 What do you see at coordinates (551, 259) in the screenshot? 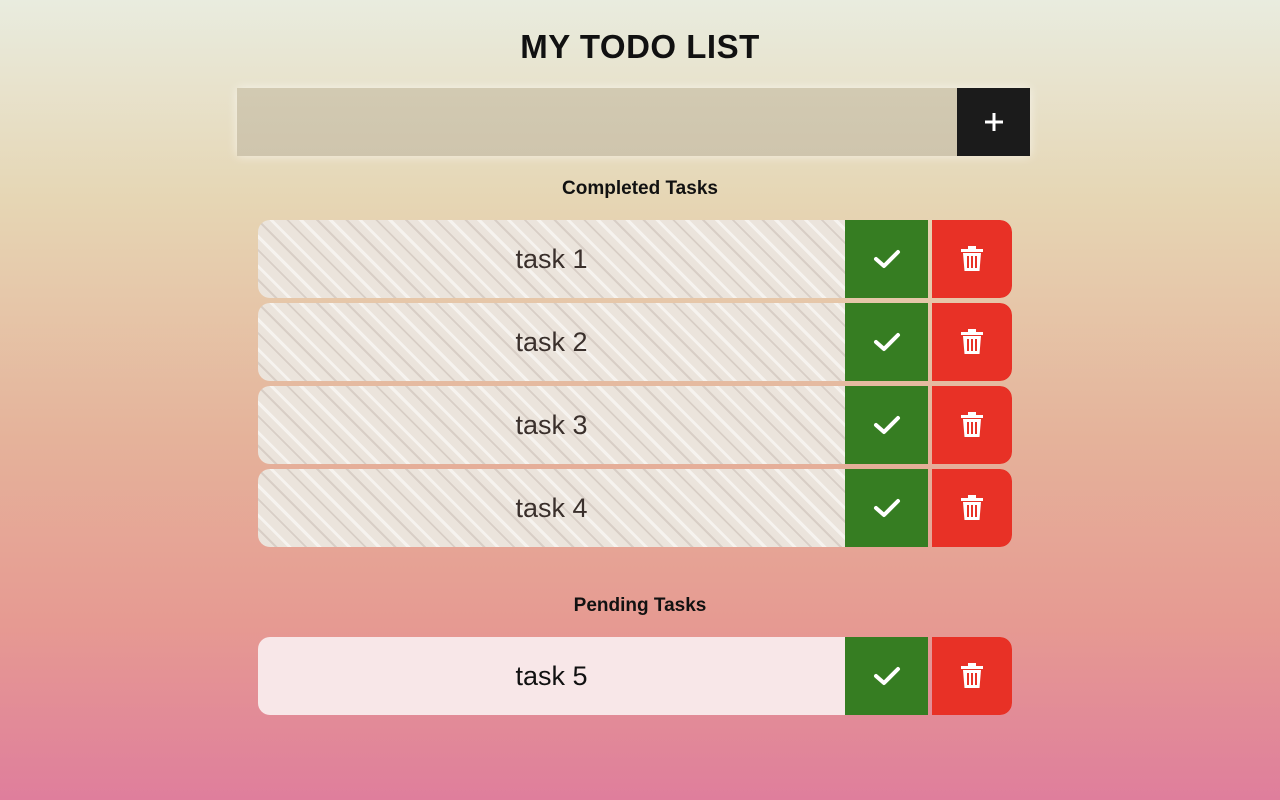
I see `task-label: task 1` at bounding box center [551, 259].